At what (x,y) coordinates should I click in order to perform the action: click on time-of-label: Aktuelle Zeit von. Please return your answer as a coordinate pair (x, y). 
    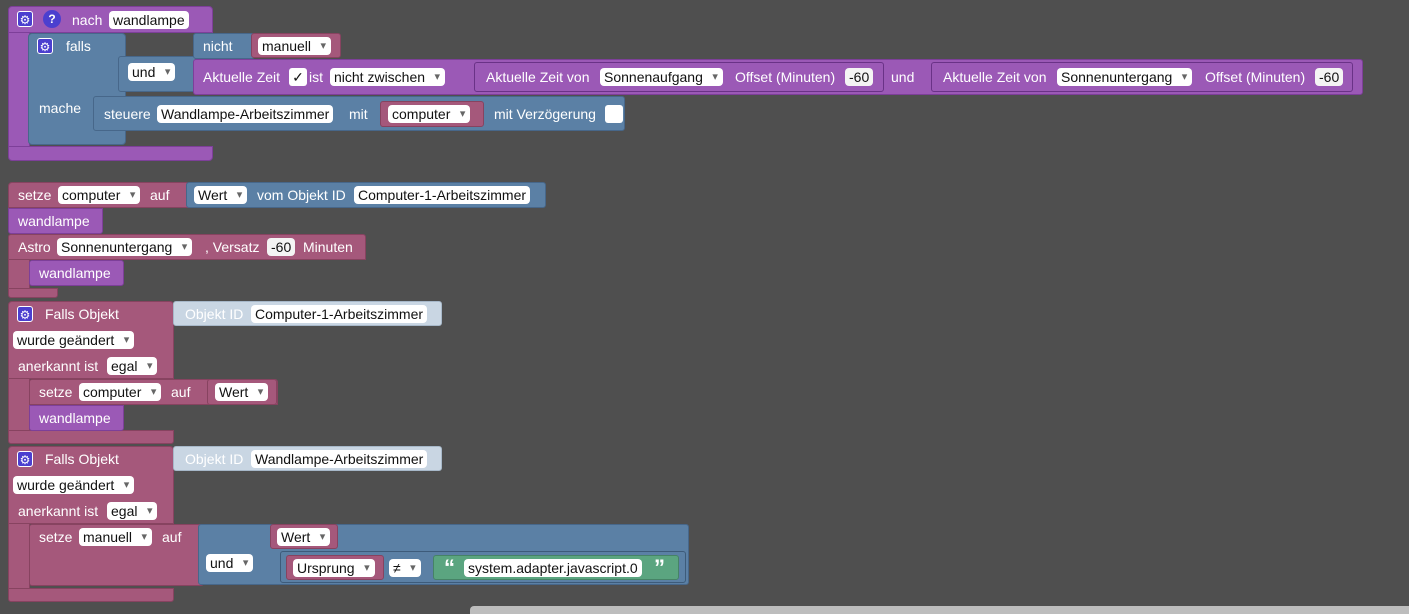
    Looking at the image, I should click on (538, 77).